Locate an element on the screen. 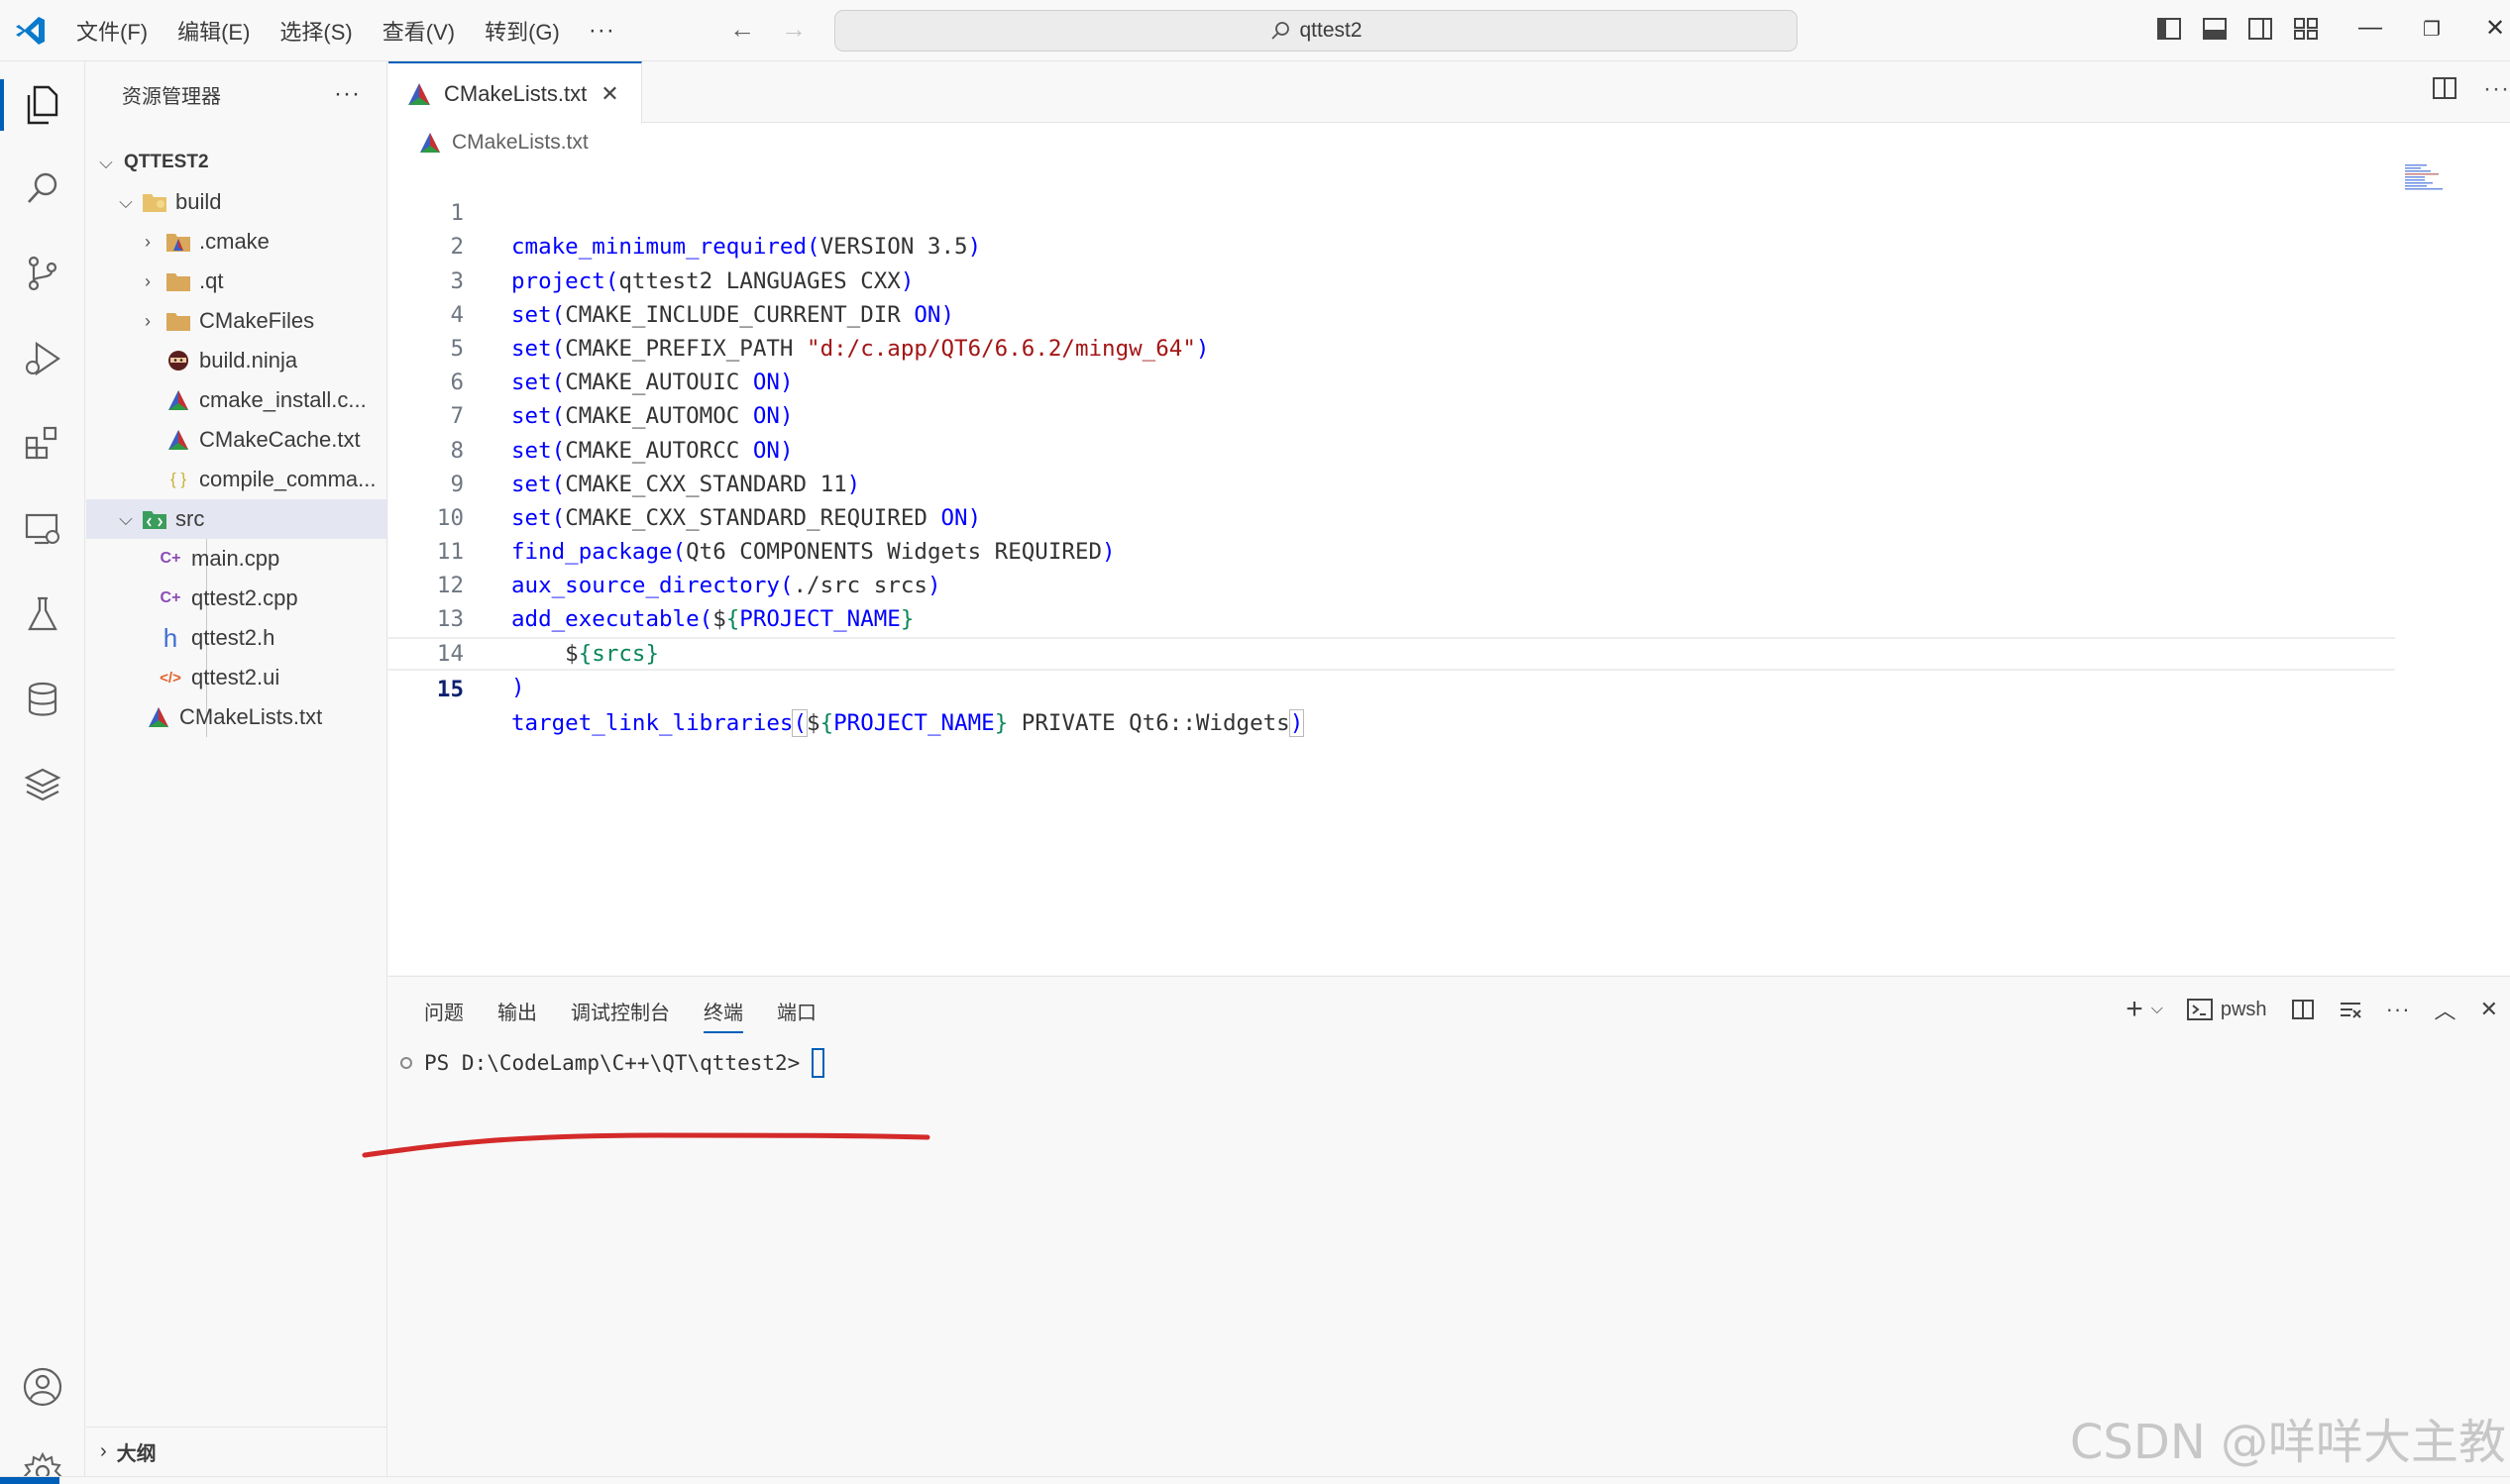  tree-item-label: qttest2.cpp is located at coordinates (245, 598).